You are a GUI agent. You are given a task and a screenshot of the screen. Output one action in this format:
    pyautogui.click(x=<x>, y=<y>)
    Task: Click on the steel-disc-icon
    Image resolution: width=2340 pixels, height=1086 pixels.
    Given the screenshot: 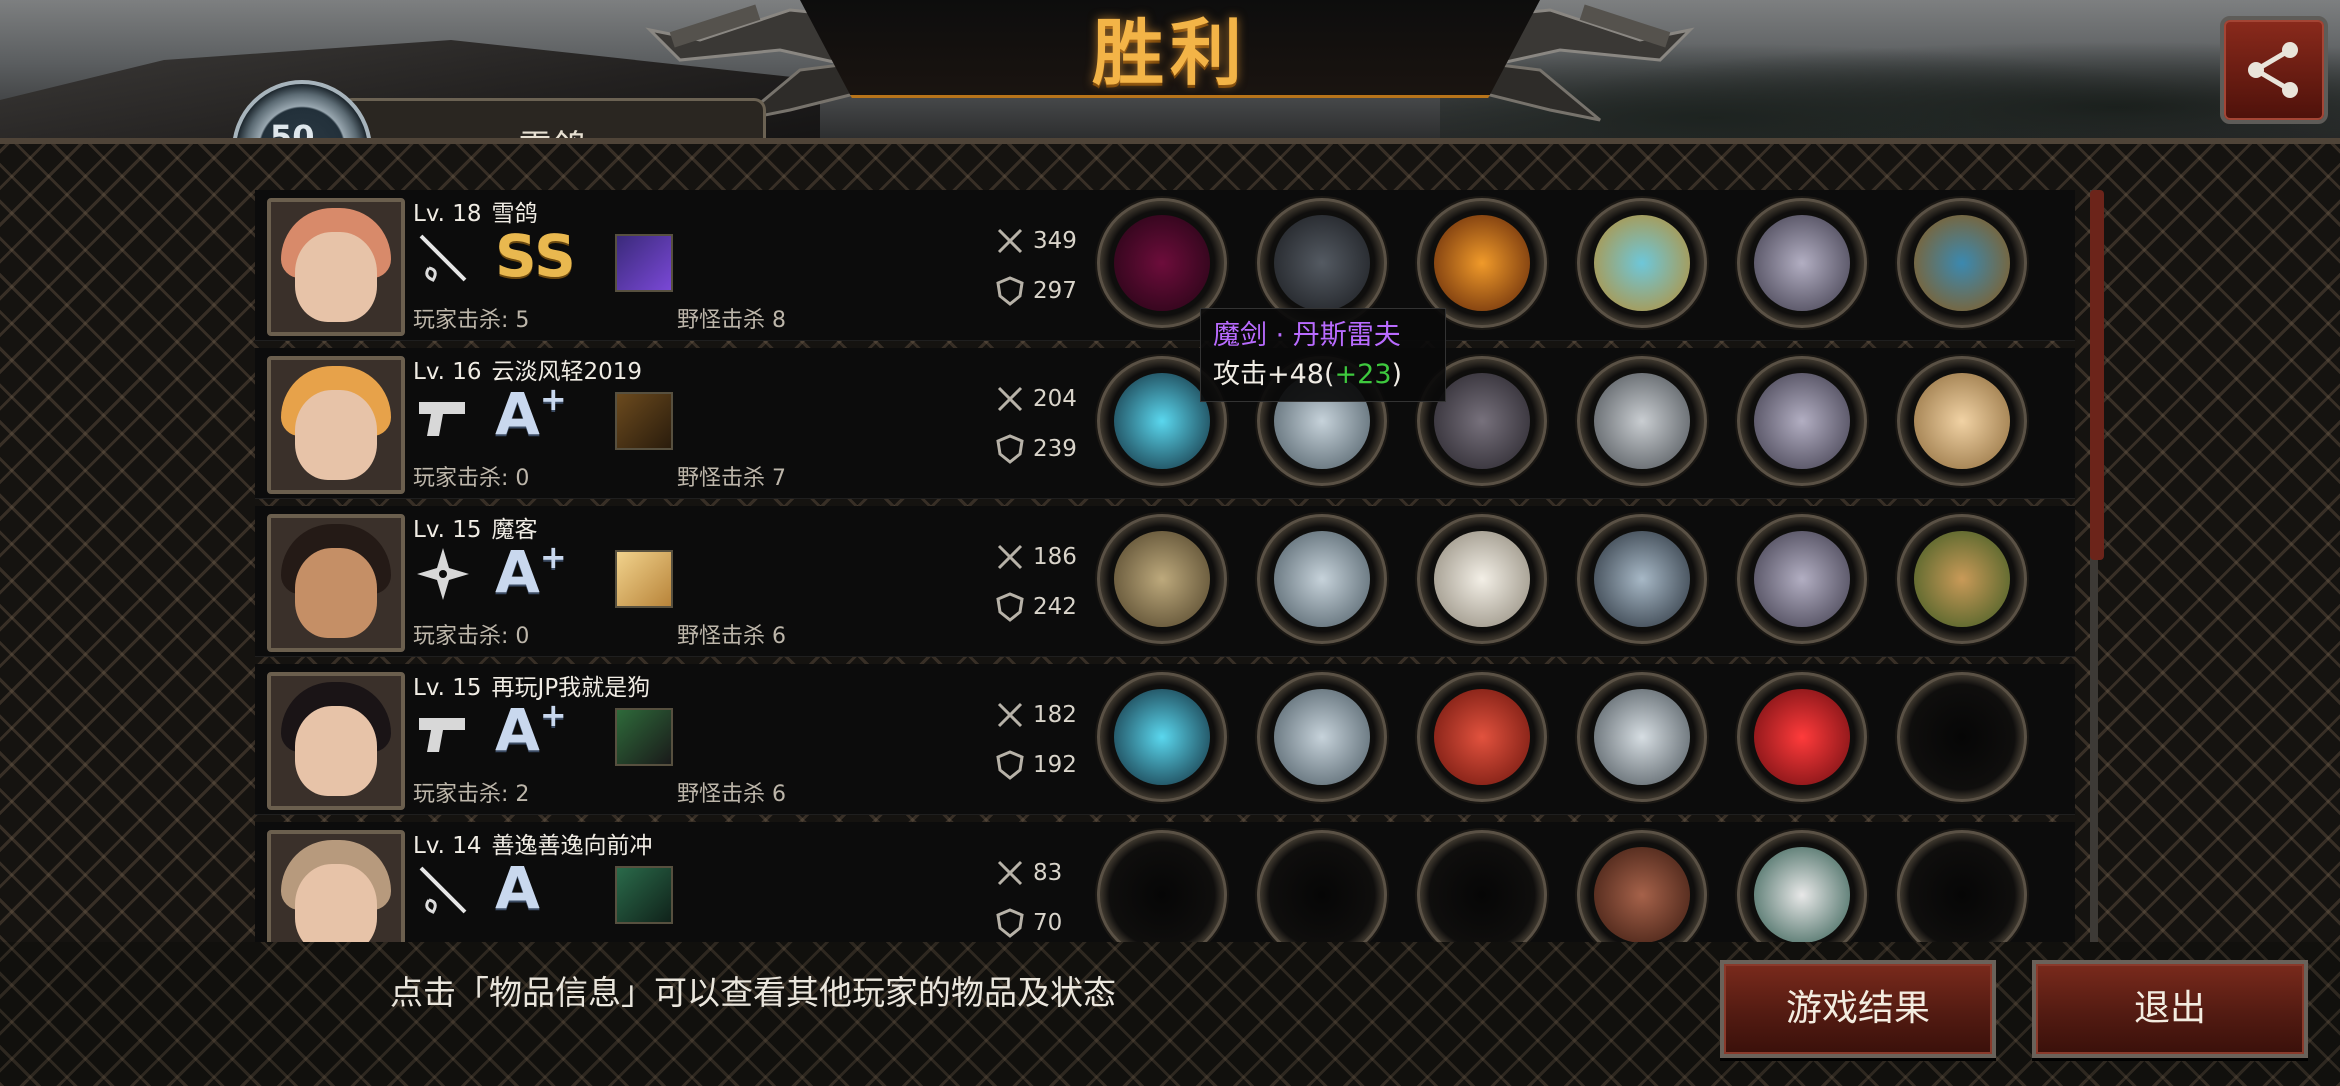 What is the action you would take?
    pyautogui.click(x=1642, y=421)
    